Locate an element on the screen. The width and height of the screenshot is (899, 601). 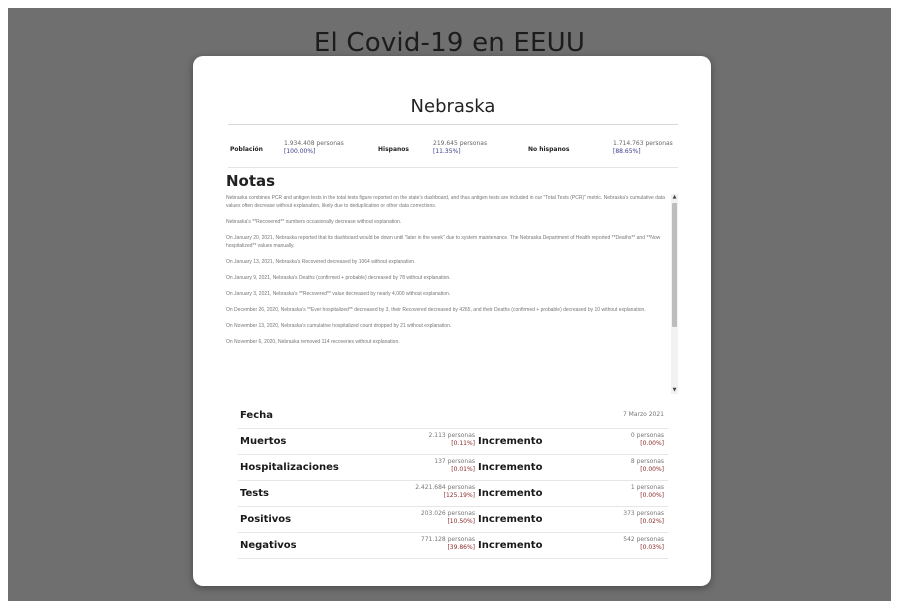
notes-scrollbar: ▲ ▼ is located at coordinates (674, 294).